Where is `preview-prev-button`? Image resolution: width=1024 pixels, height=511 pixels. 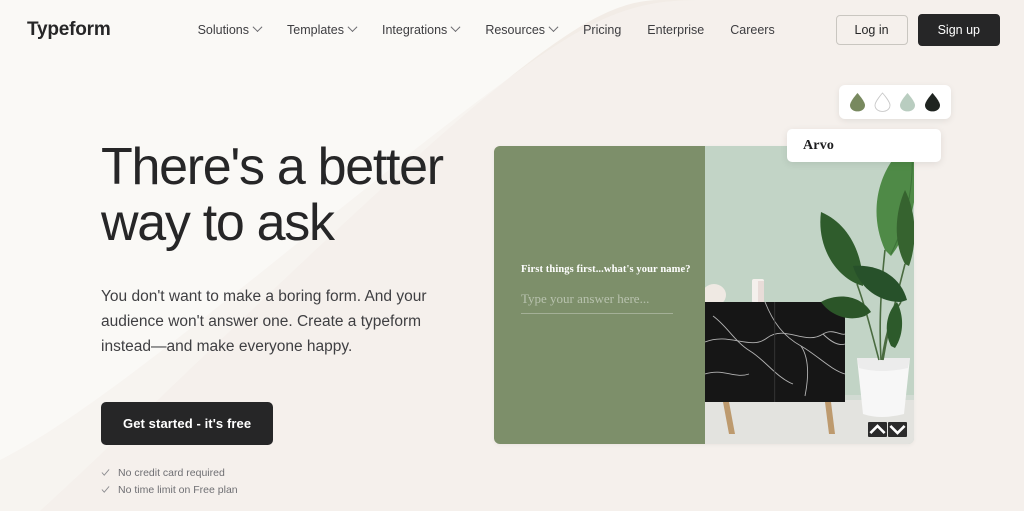
preview-prev-button is located at coordinates (877, 429).